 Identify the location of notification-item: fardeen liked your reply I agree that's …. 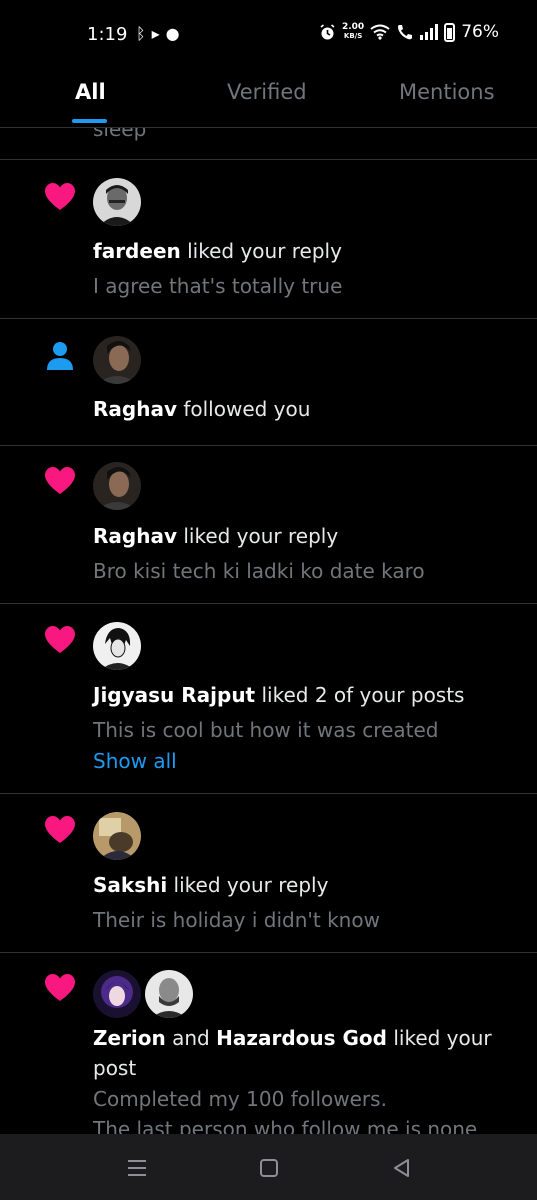
(268, 239).